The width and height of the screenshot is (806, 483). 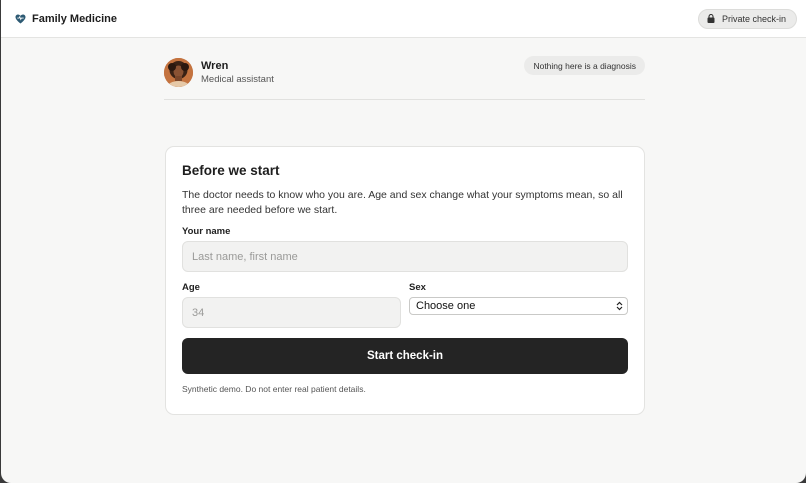 What do you see at coordinates (237, 79) in the screenshot?
I see `assistant-role: Medical assistant` at bounding box center [237, 79].